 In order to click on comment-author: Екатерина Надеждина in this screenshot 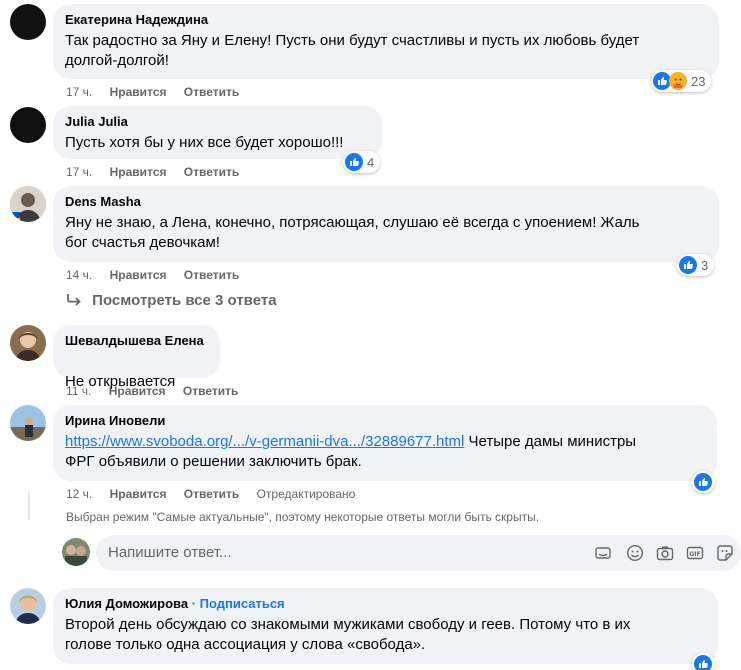, I will do `click(386, 20)`.